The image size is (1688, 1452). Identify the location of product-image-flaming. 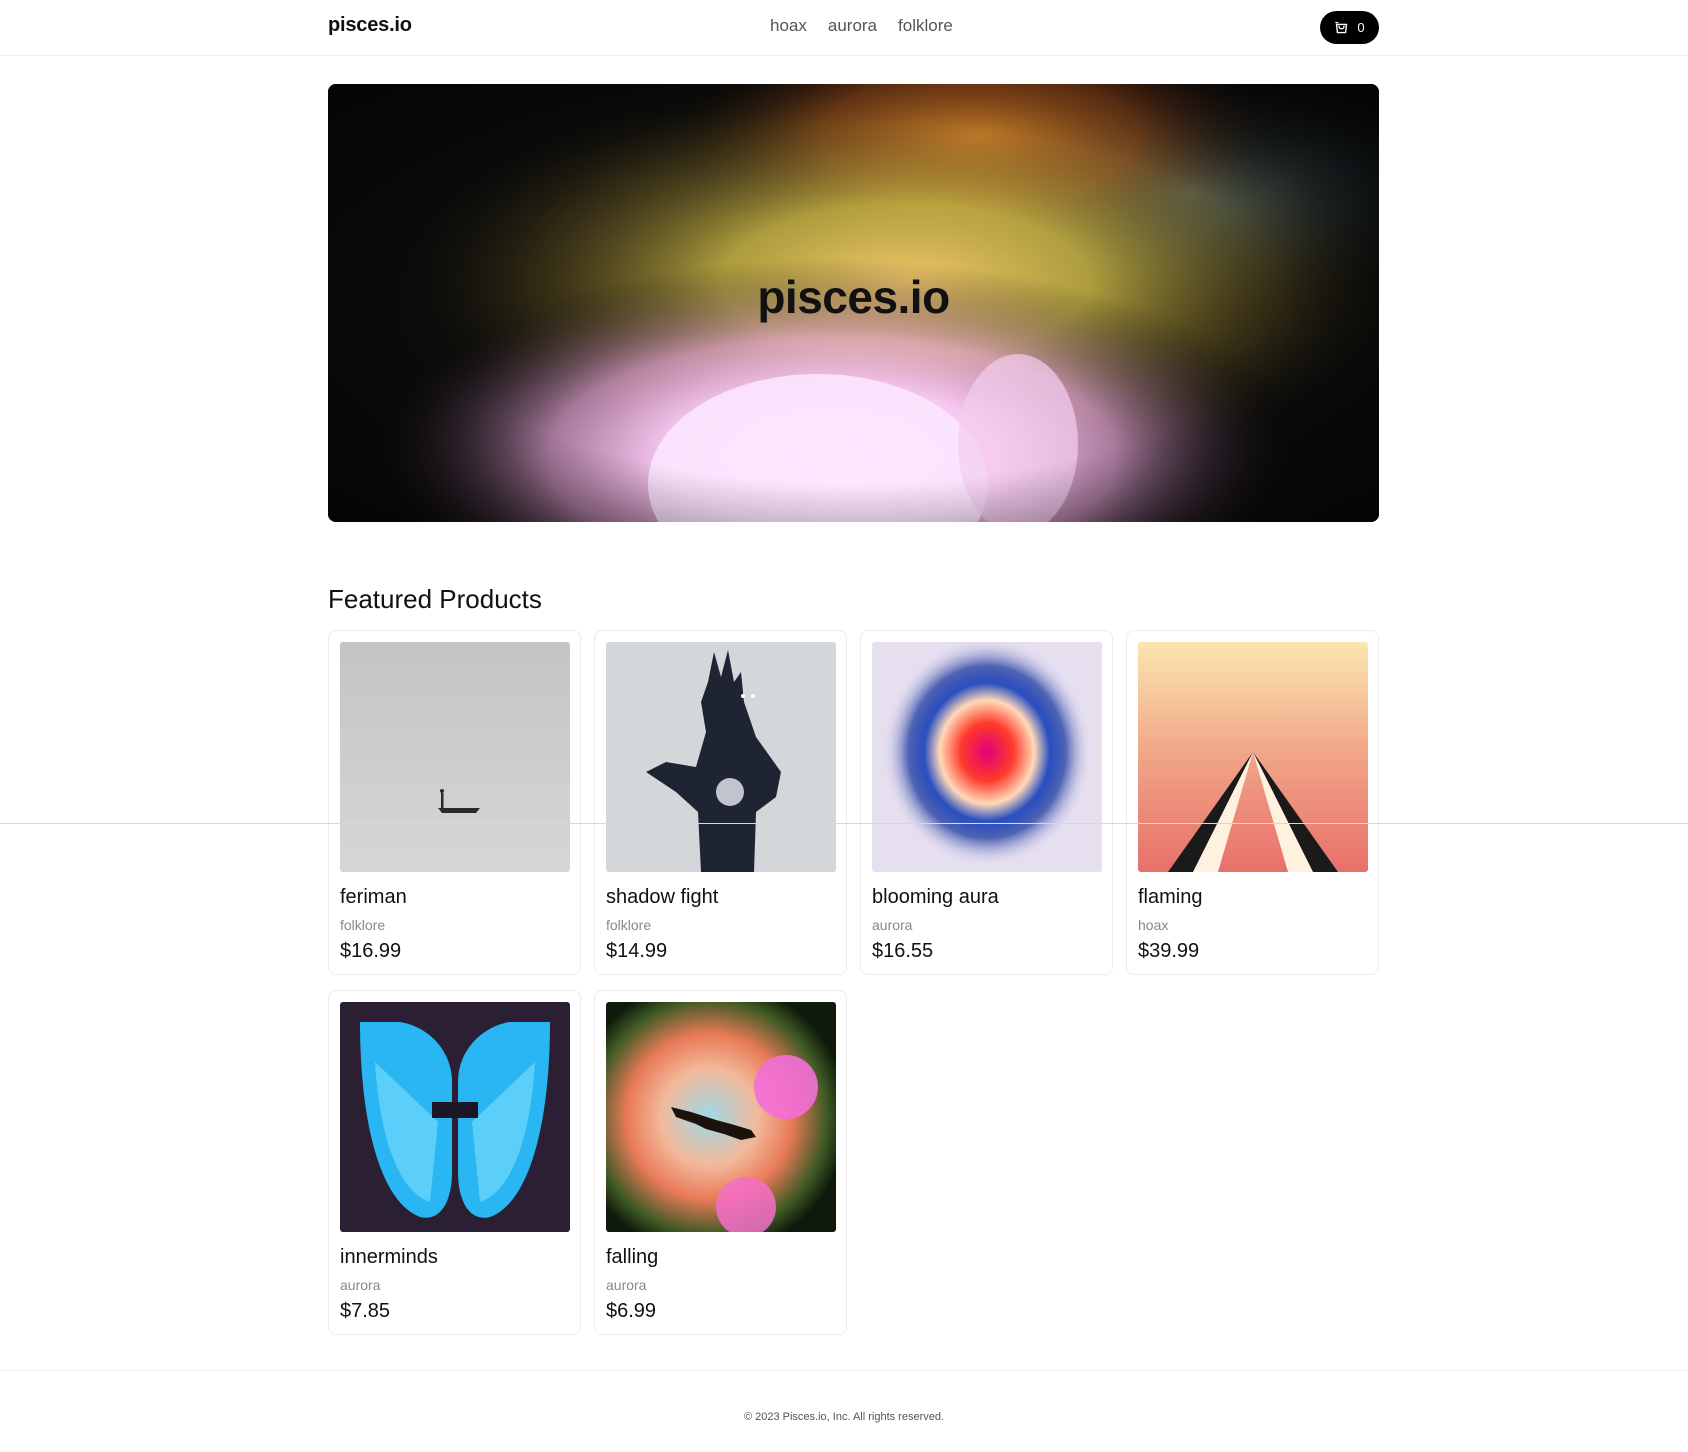
(1253, 757).